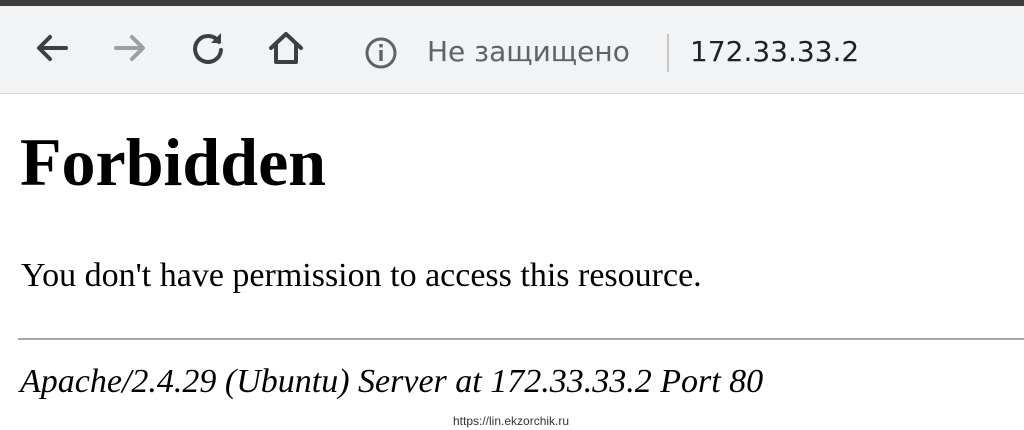 Image resolution: width=1024 pixels, height=430 pixels. Describe the element at coordinates (668, 53) in the screenshot. I see `address-divider` at that location.